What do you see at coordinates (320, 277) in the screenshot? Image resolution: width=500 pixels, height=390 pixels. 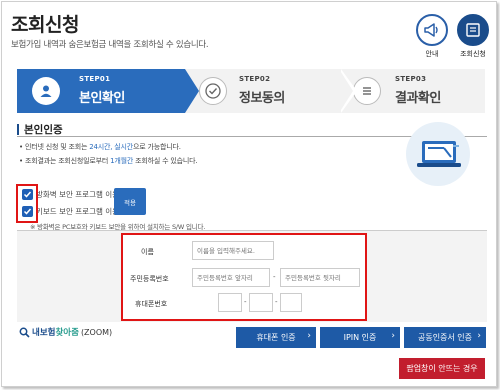 I see `rrn-back-input` at bounding box center [320, 277].